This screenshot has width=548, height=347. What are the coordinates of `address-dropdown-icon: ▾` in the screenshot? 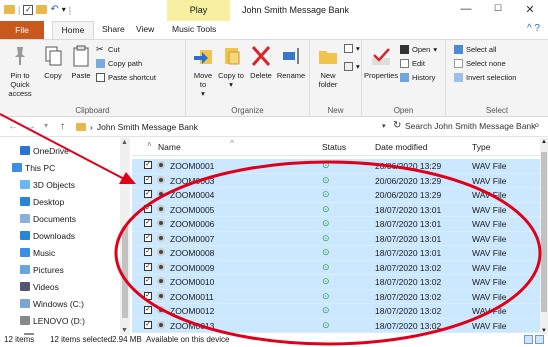 It's located at (384, 126).